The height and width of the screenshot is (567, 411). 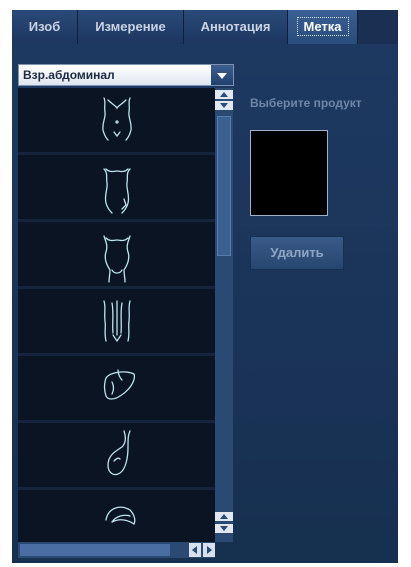 I want to click on tab-annotation: Аннотация, so click(x=236, y=27).